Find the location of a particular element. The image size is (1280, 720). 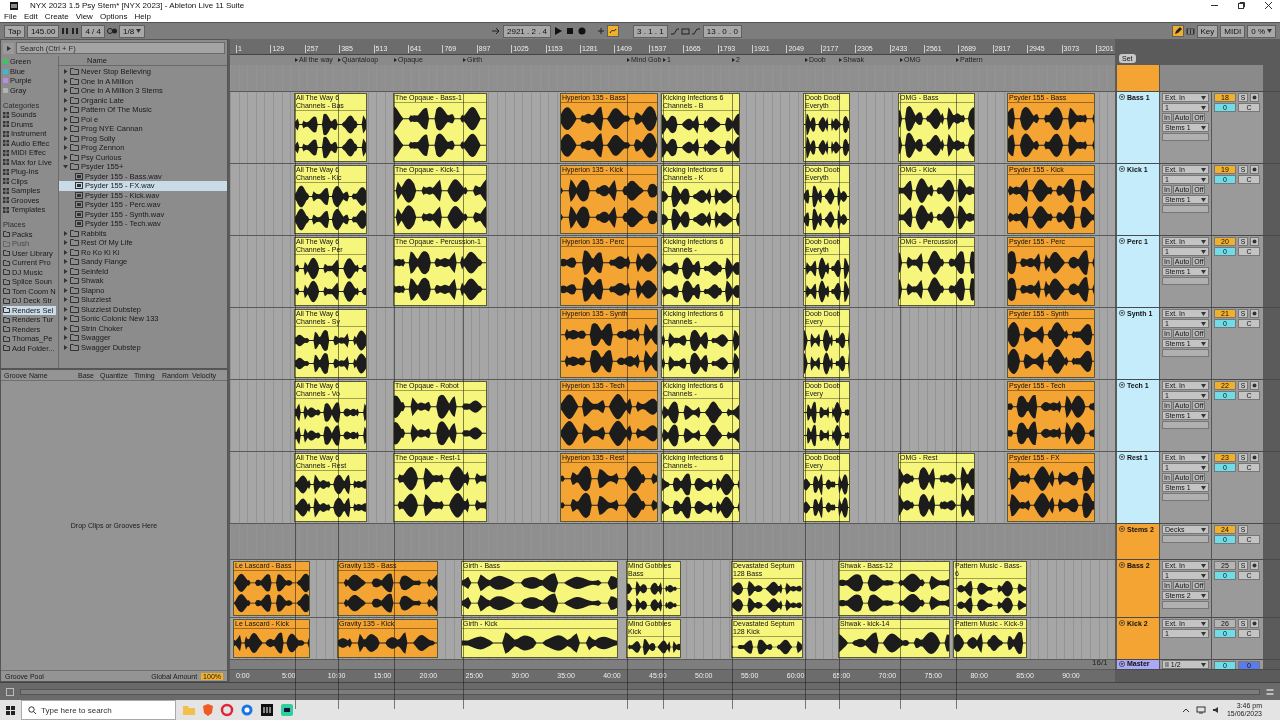

preview-icon is located at coordinates (8, 48).